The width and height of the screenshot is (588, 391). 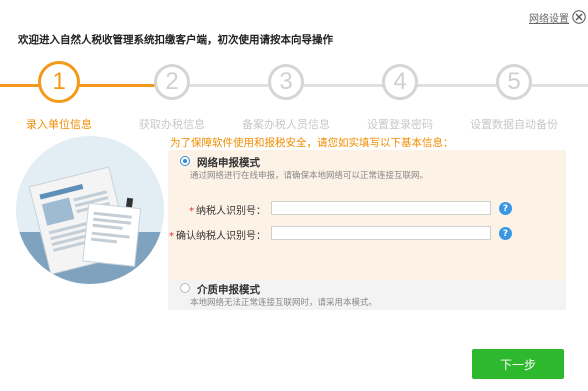 I want to click on step-1-number: 1, so click(x=59, y=81).